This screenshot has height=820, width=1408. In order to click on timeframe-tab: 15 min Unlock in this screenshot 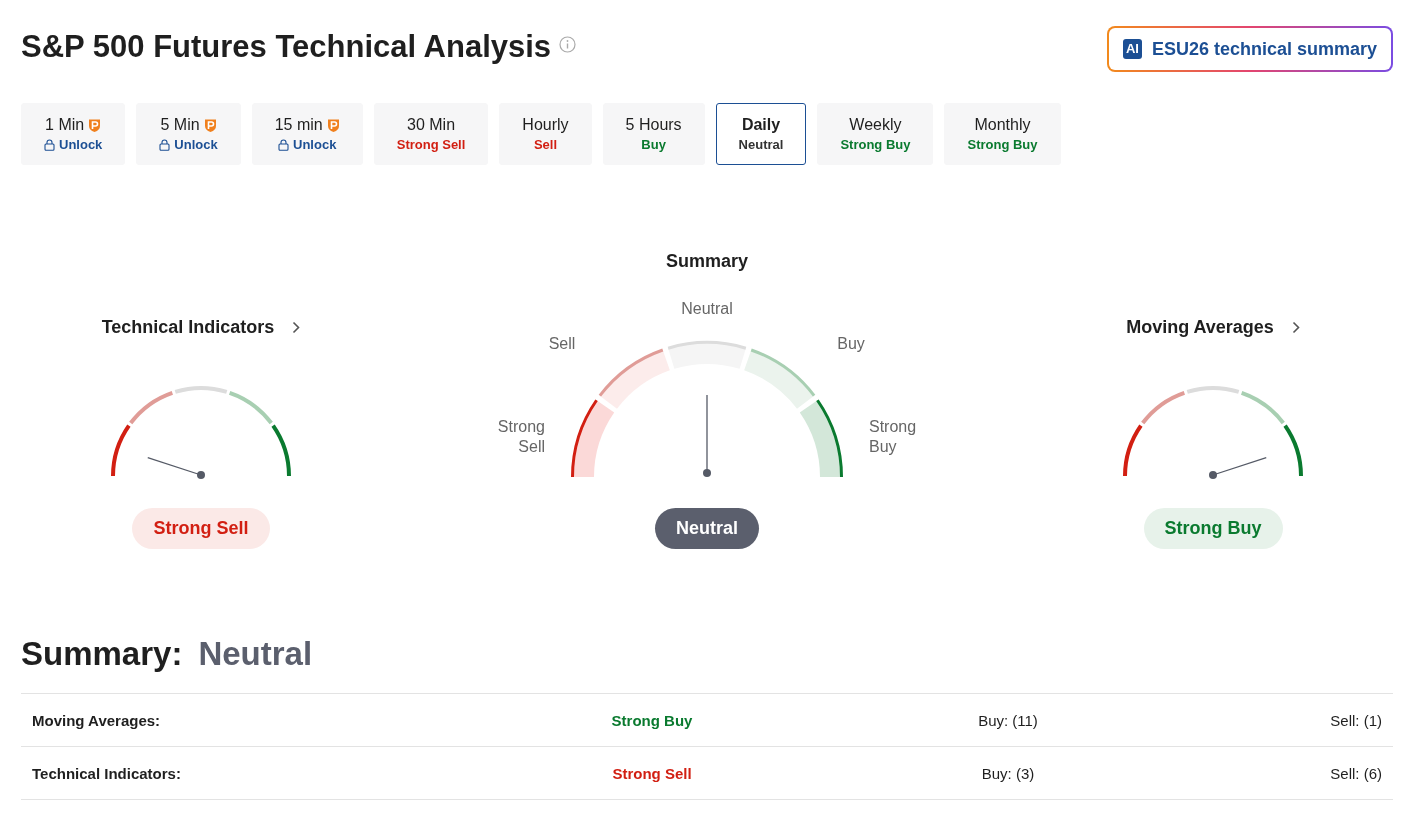, I will do `click(307, 134)`.